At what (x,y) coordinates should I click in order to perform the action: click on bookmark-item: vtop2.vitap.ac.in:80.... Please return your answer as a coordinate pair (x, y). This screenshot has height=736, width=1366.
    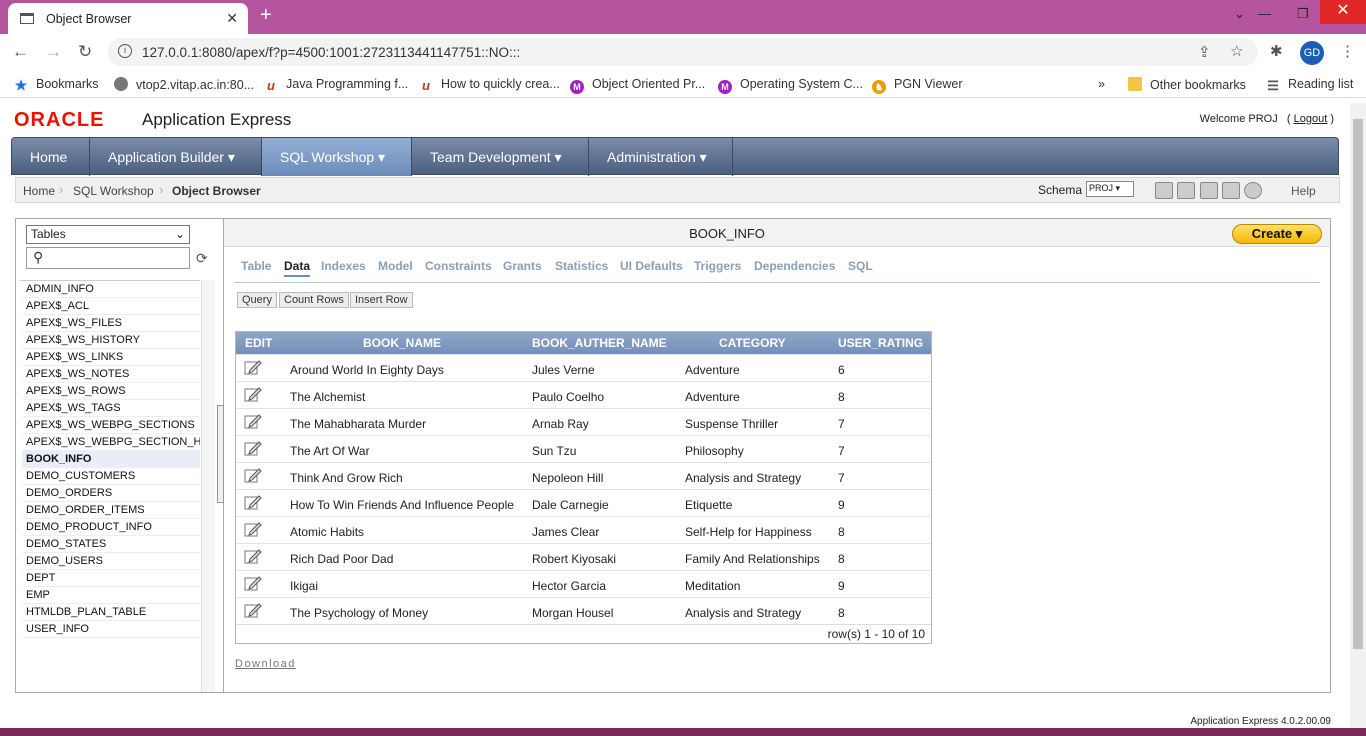
    Looking at the image, I should click on (184, 84).